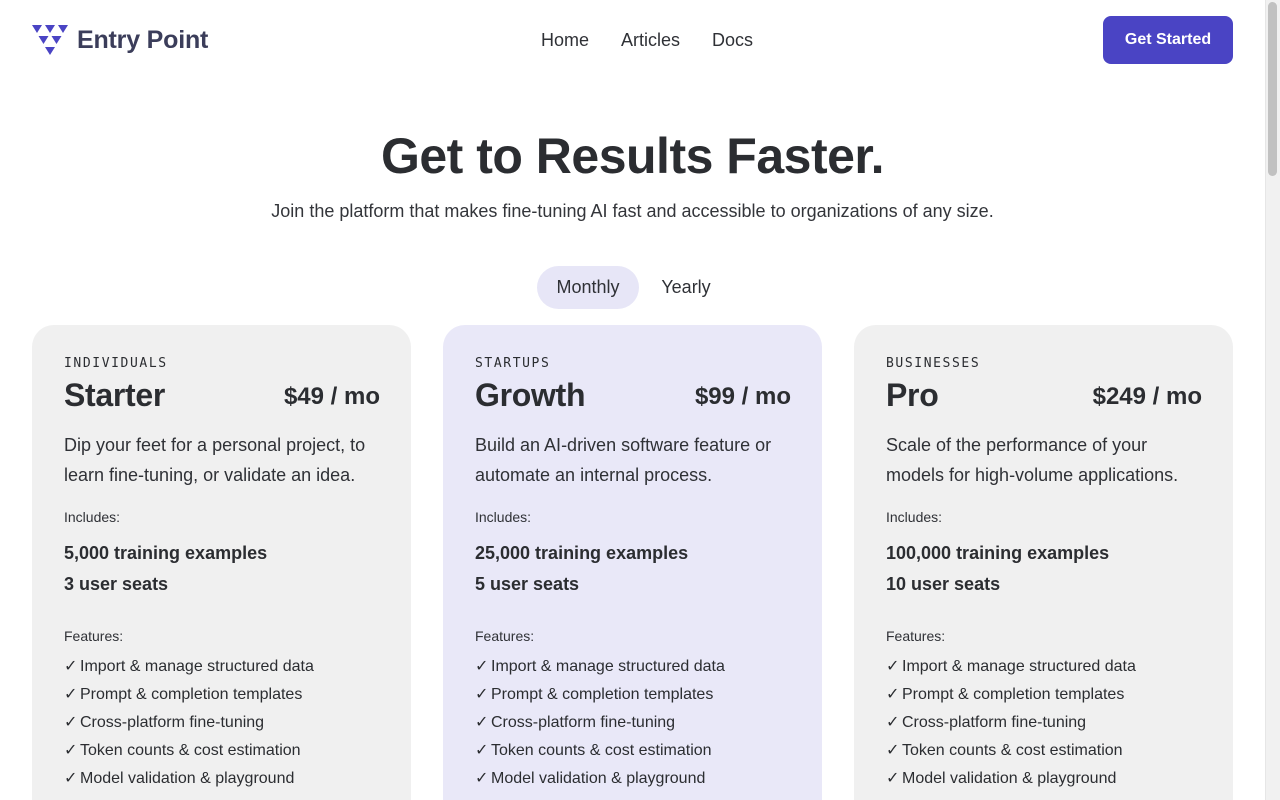  Describe the element at coordinates (143, 39) in the screenshot. I see `brand-name: Entry Point` at that location.